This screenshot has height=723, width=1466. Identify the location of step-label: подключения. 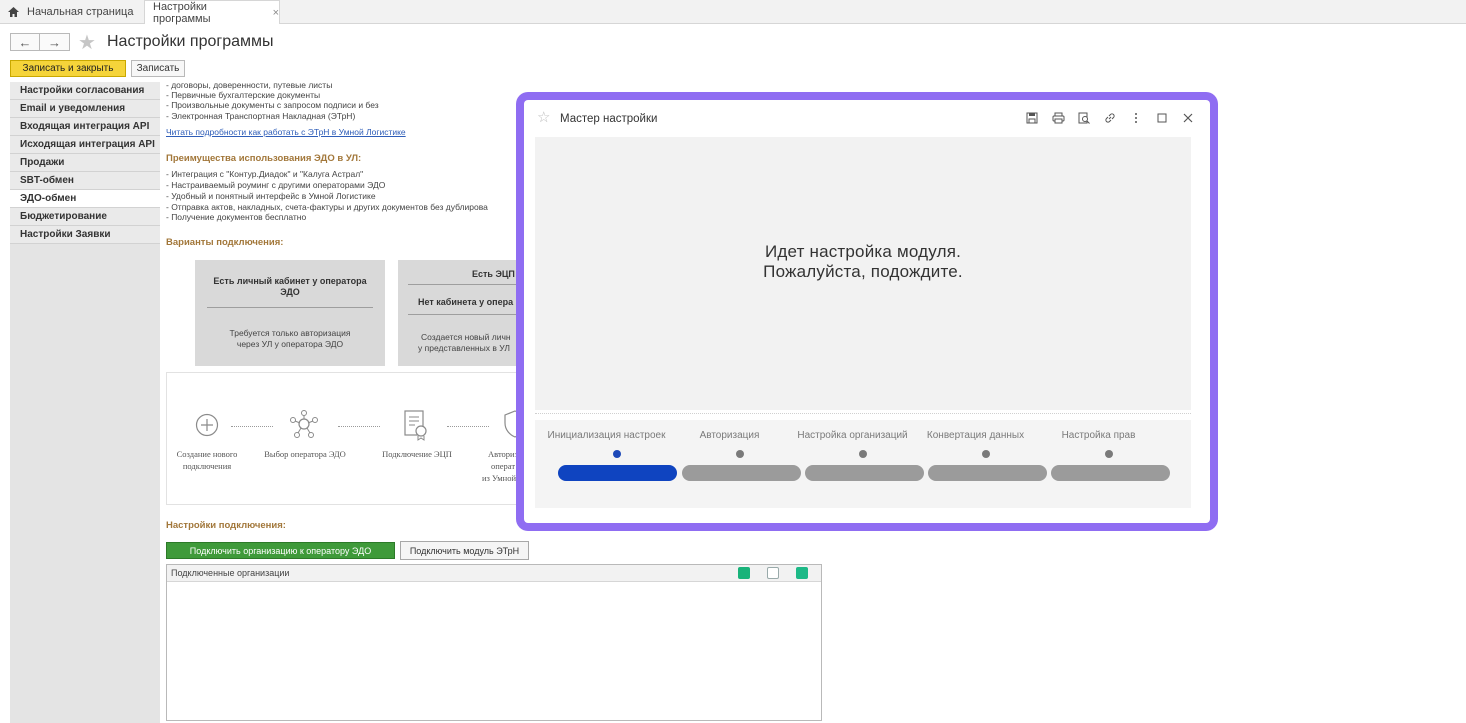
(207, 466).